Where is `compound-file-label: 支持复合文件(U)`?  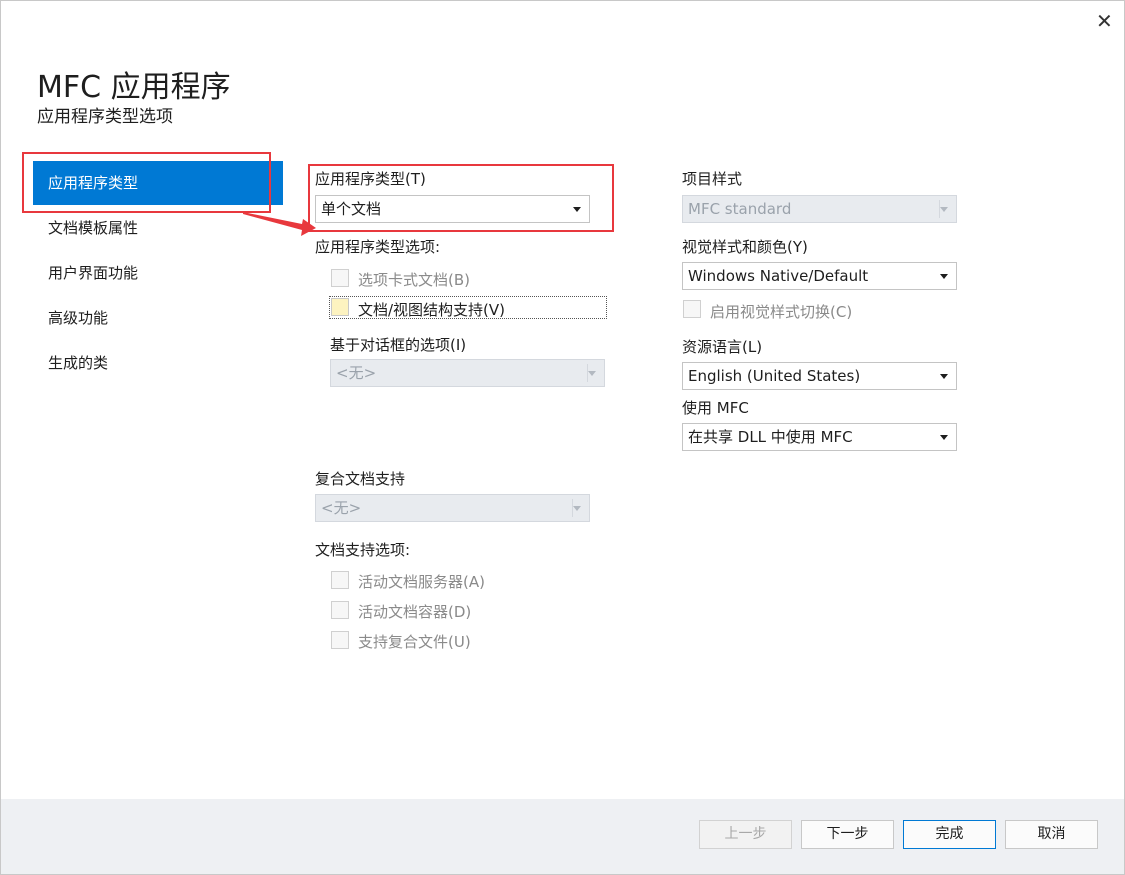
compound-file-label: 支持复合文件(U) is located at coordinates (414, 642).